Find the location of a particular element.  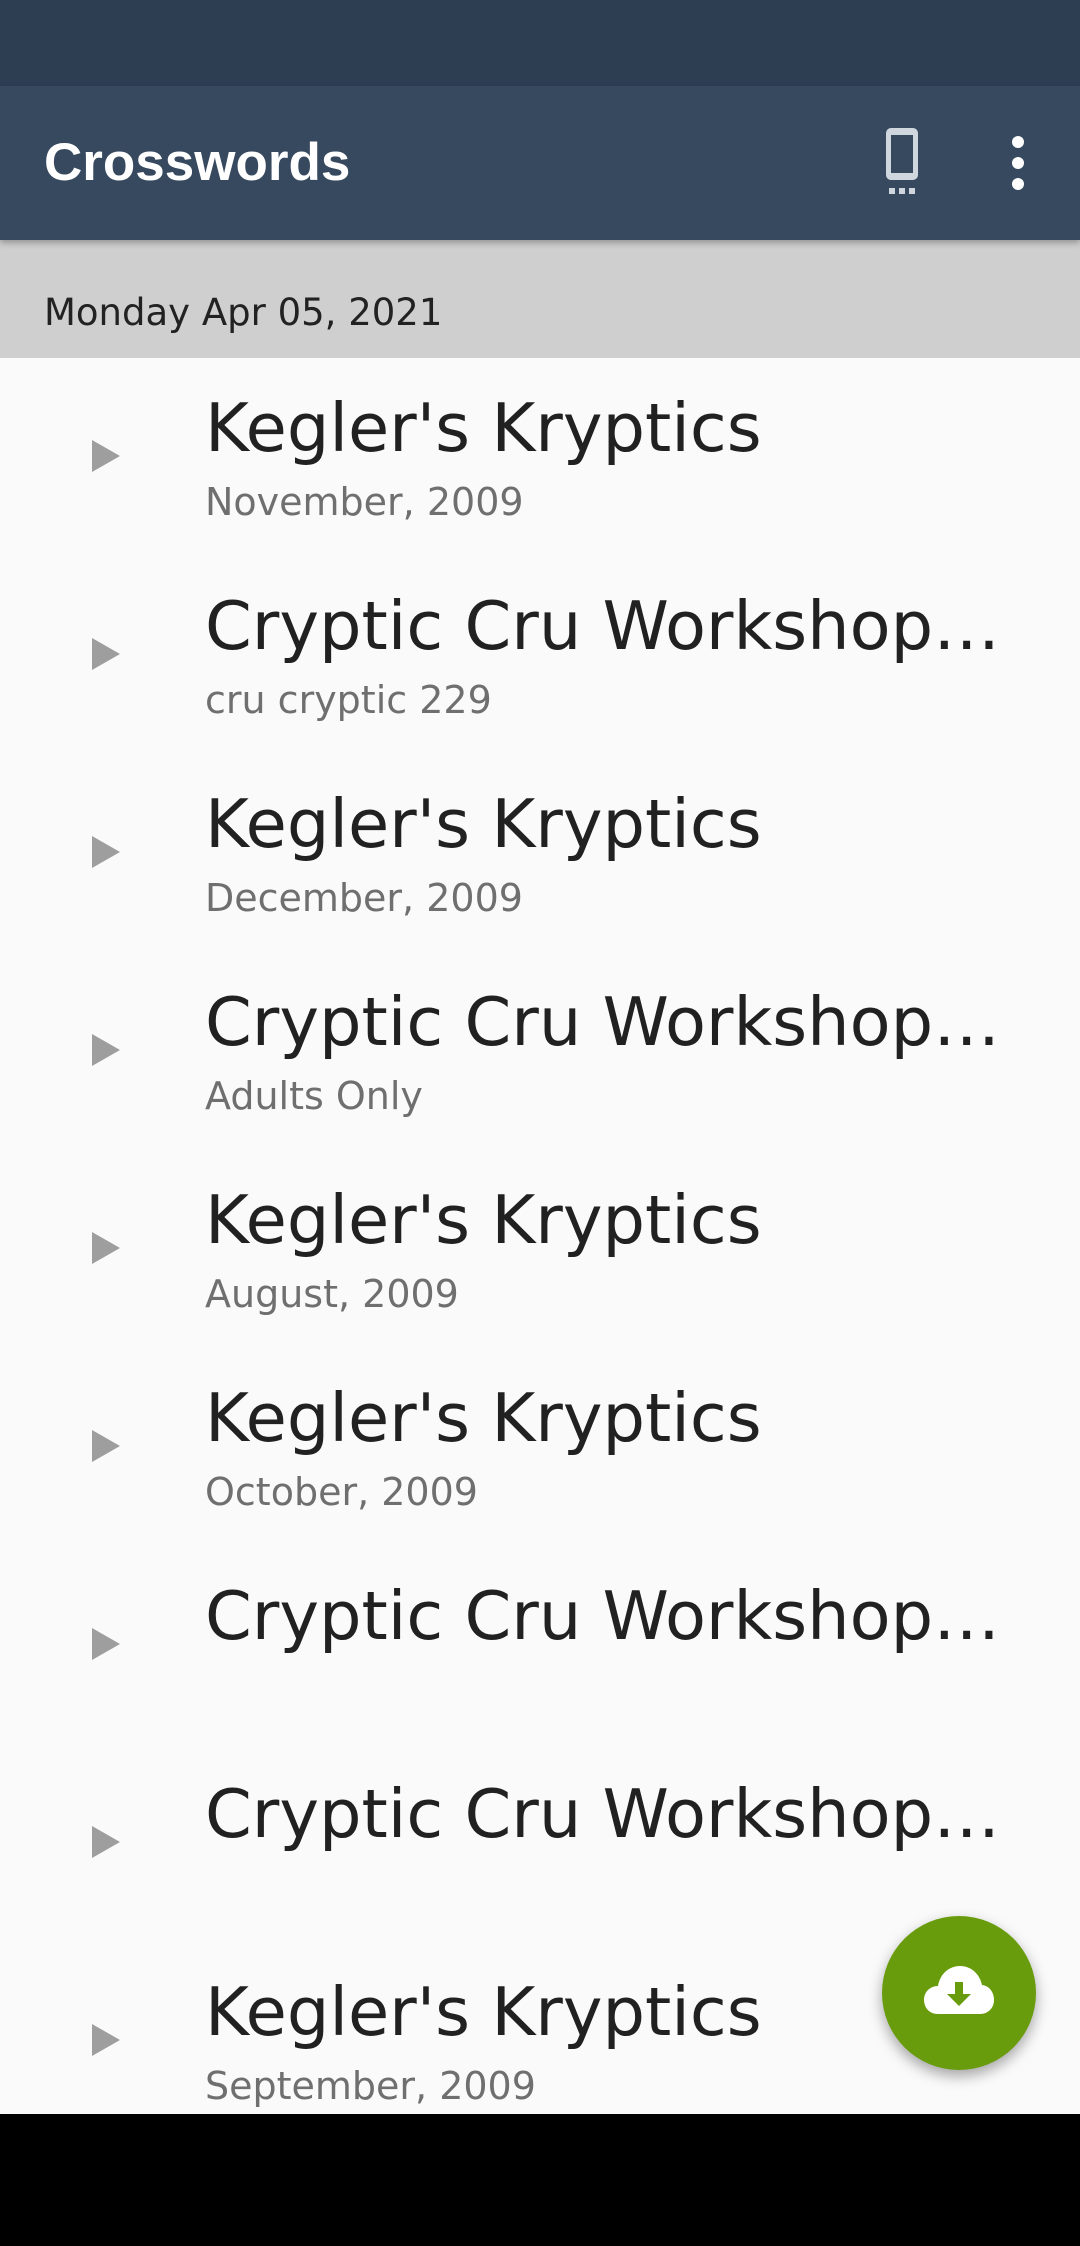

puzzle-subtitle: November, 2009 is located at coordinates (364, 502).